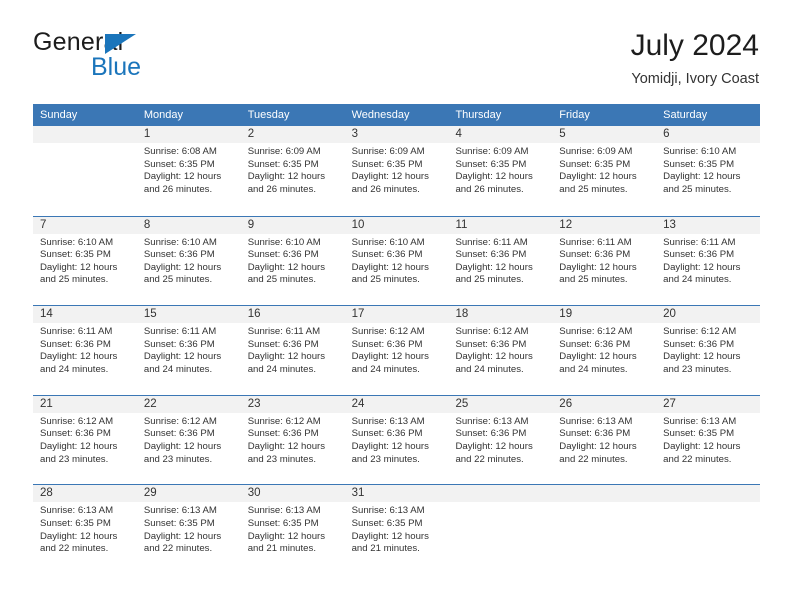 Image resolution: width=792 pixels, height=612 pixels. What do you see at coordinates (478, 115) in the screenshot?
I see `day-of-week-thursday: Thursday` at bounding box center [478, 115].